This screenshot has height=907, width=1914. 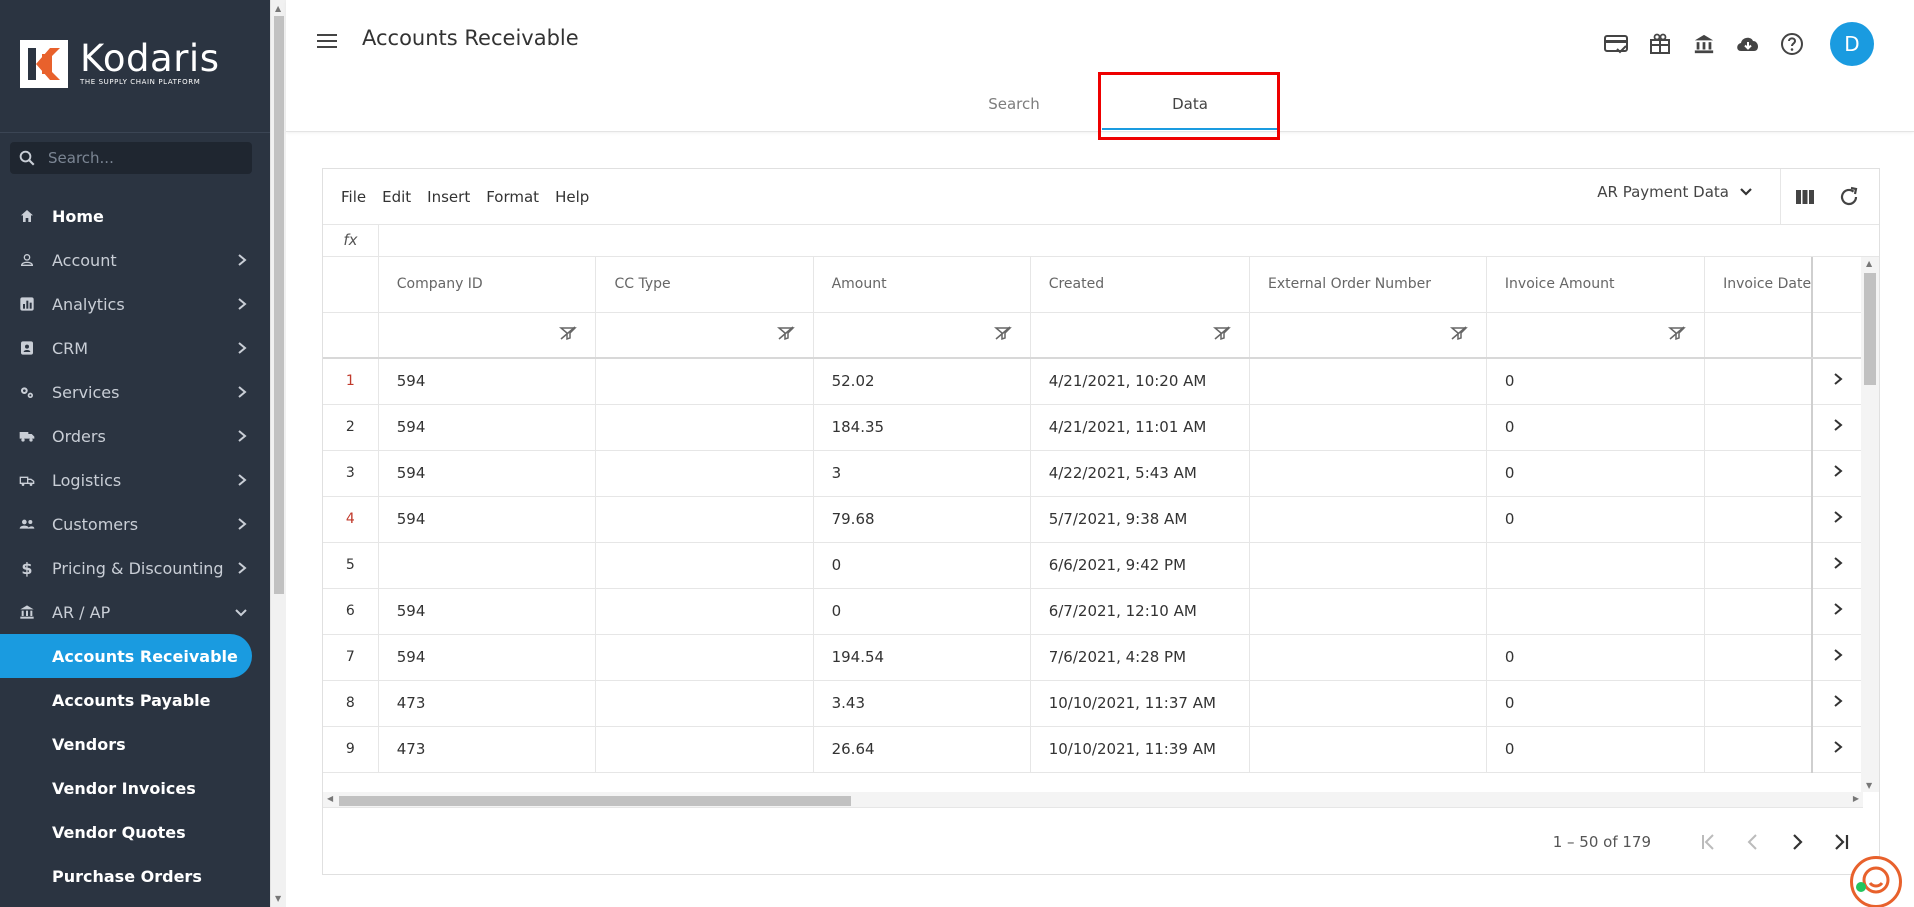 I want to click on sidebar-item-orders: Orders, so click(x=135, y=436).